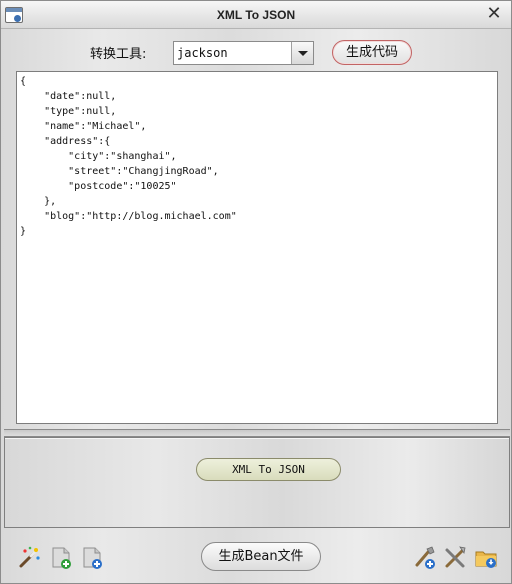 This screenshot has width=512, height=584. Describe the element at coordinates (128, 216) in the screenshot. I see `code-line: "blog":"http://blog.michael.com"` at that location.